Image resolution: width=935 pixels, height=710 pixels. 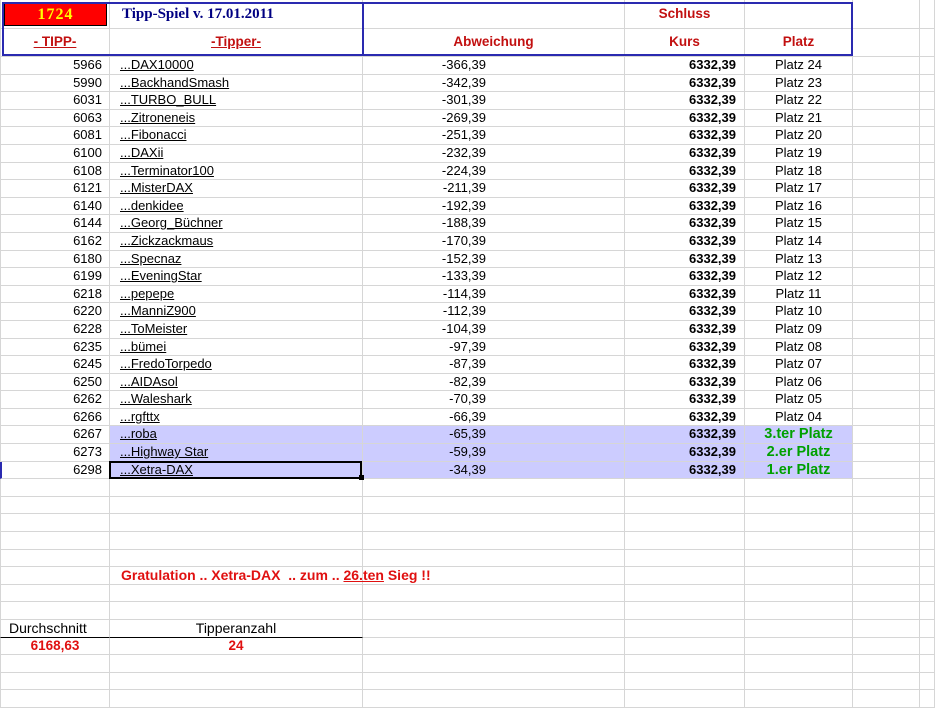 I want to click on cell-abweichung: -34,39, so click(x=494, y=470).